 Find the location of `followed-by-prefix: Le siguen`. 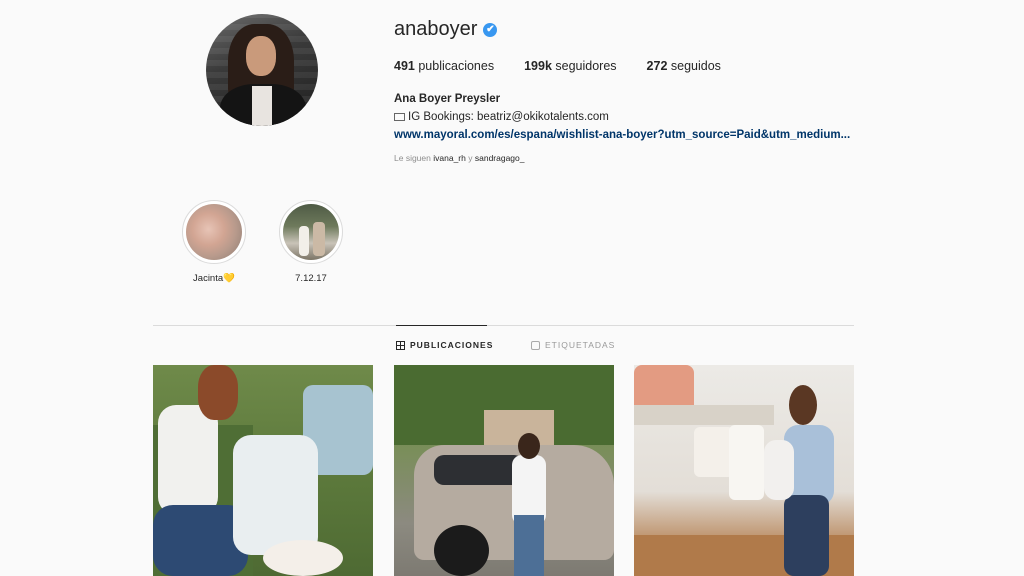

followed-by-prefix: Le siguen is located at coordinates (412, 158).